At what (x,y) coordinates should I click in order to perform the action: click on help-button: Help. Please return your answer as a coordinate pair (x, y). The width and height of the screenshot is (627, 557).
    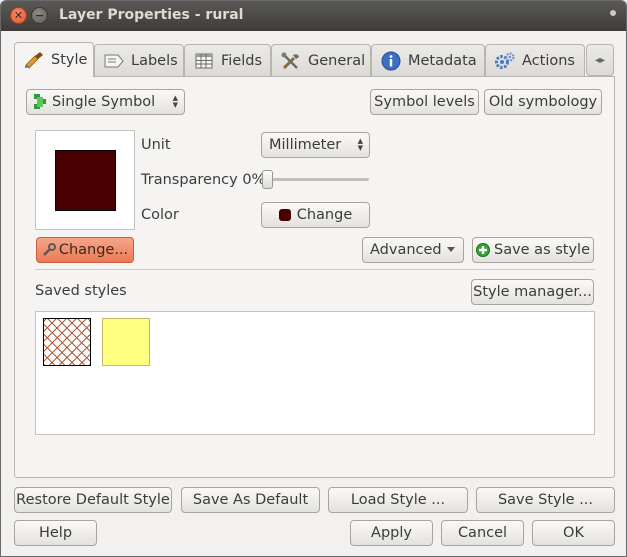
    Looking at the image, I should click on (55, 533).